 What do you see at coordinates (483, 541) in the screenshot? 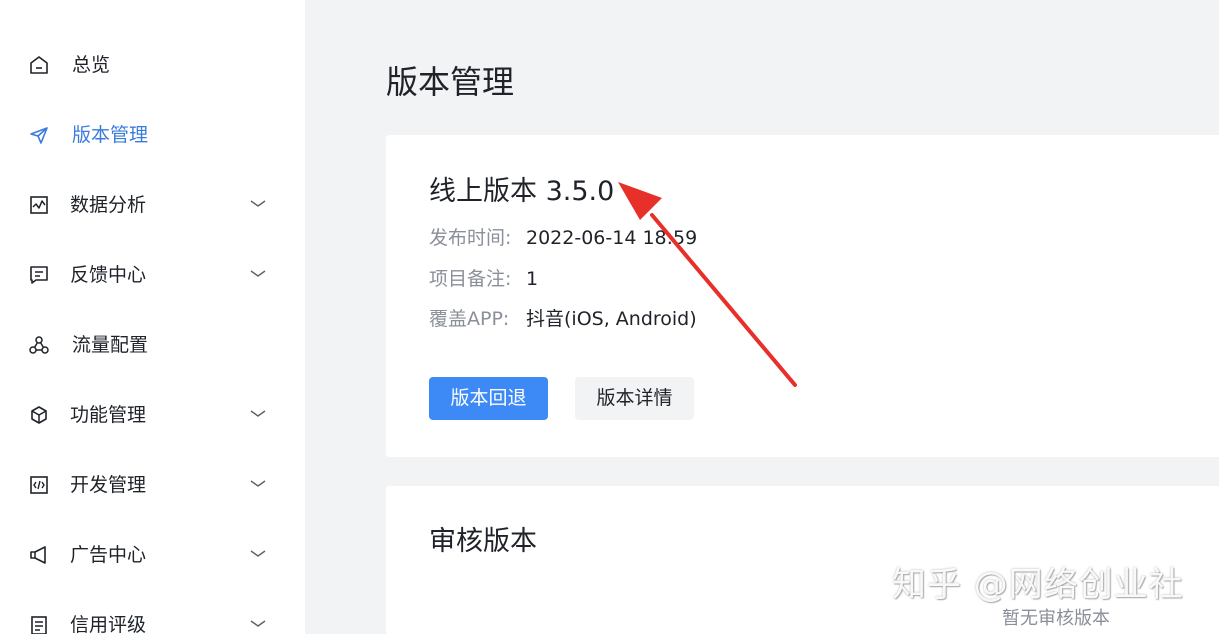
I see `review-version-title: 审核版本` at bounding box center [483, 541].